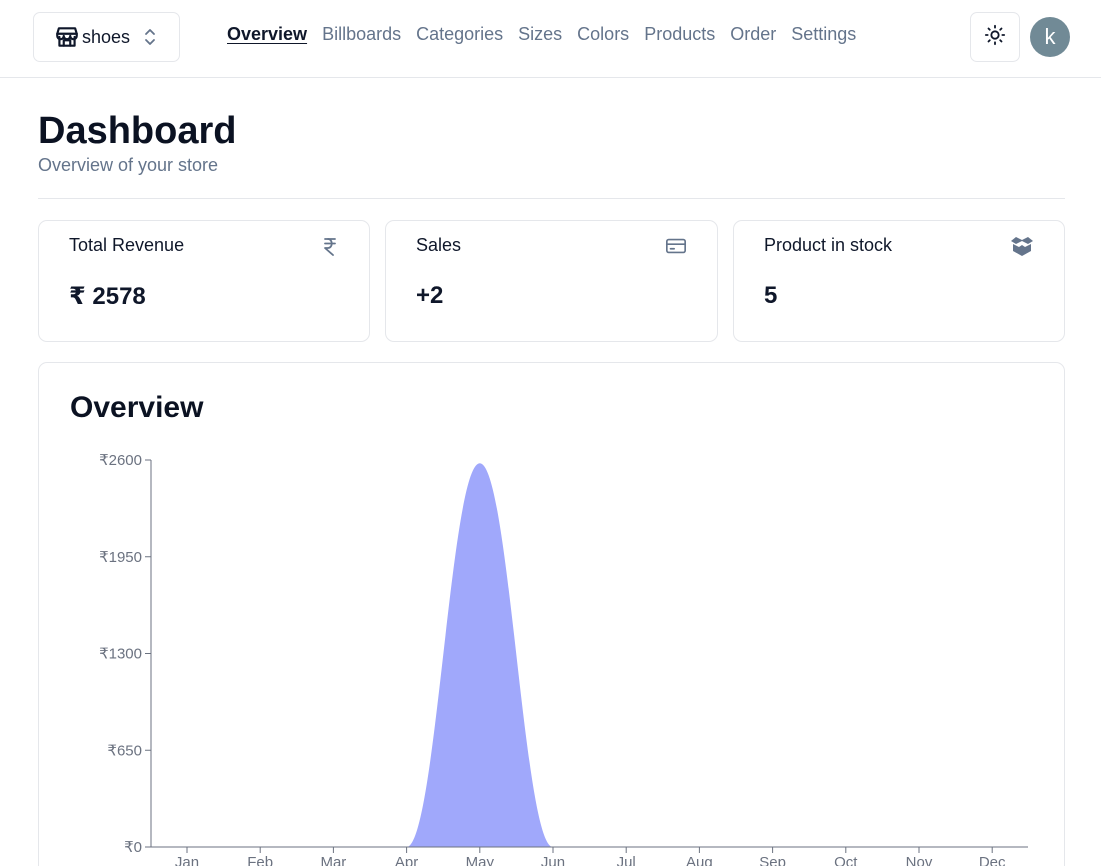  I want to click on store-switcher: shoes, so click(106, 37).